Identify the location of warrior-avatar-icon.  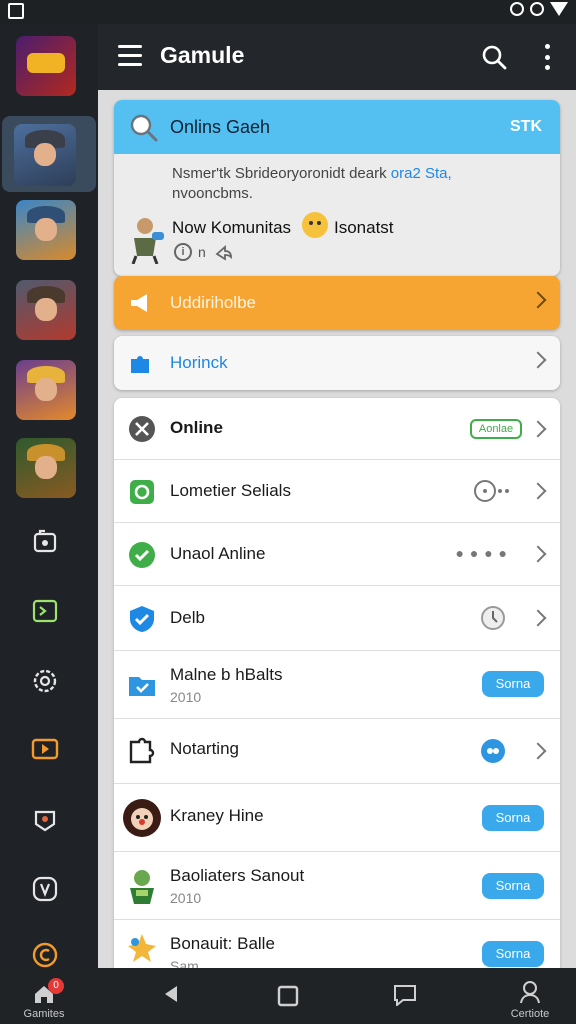
(147, 241).